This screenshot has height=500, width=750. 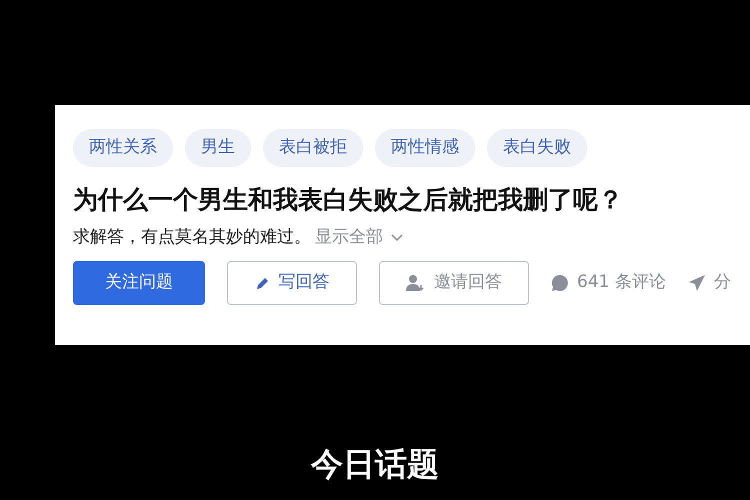 I want to click on send-icon, so click(x=697, y=283).